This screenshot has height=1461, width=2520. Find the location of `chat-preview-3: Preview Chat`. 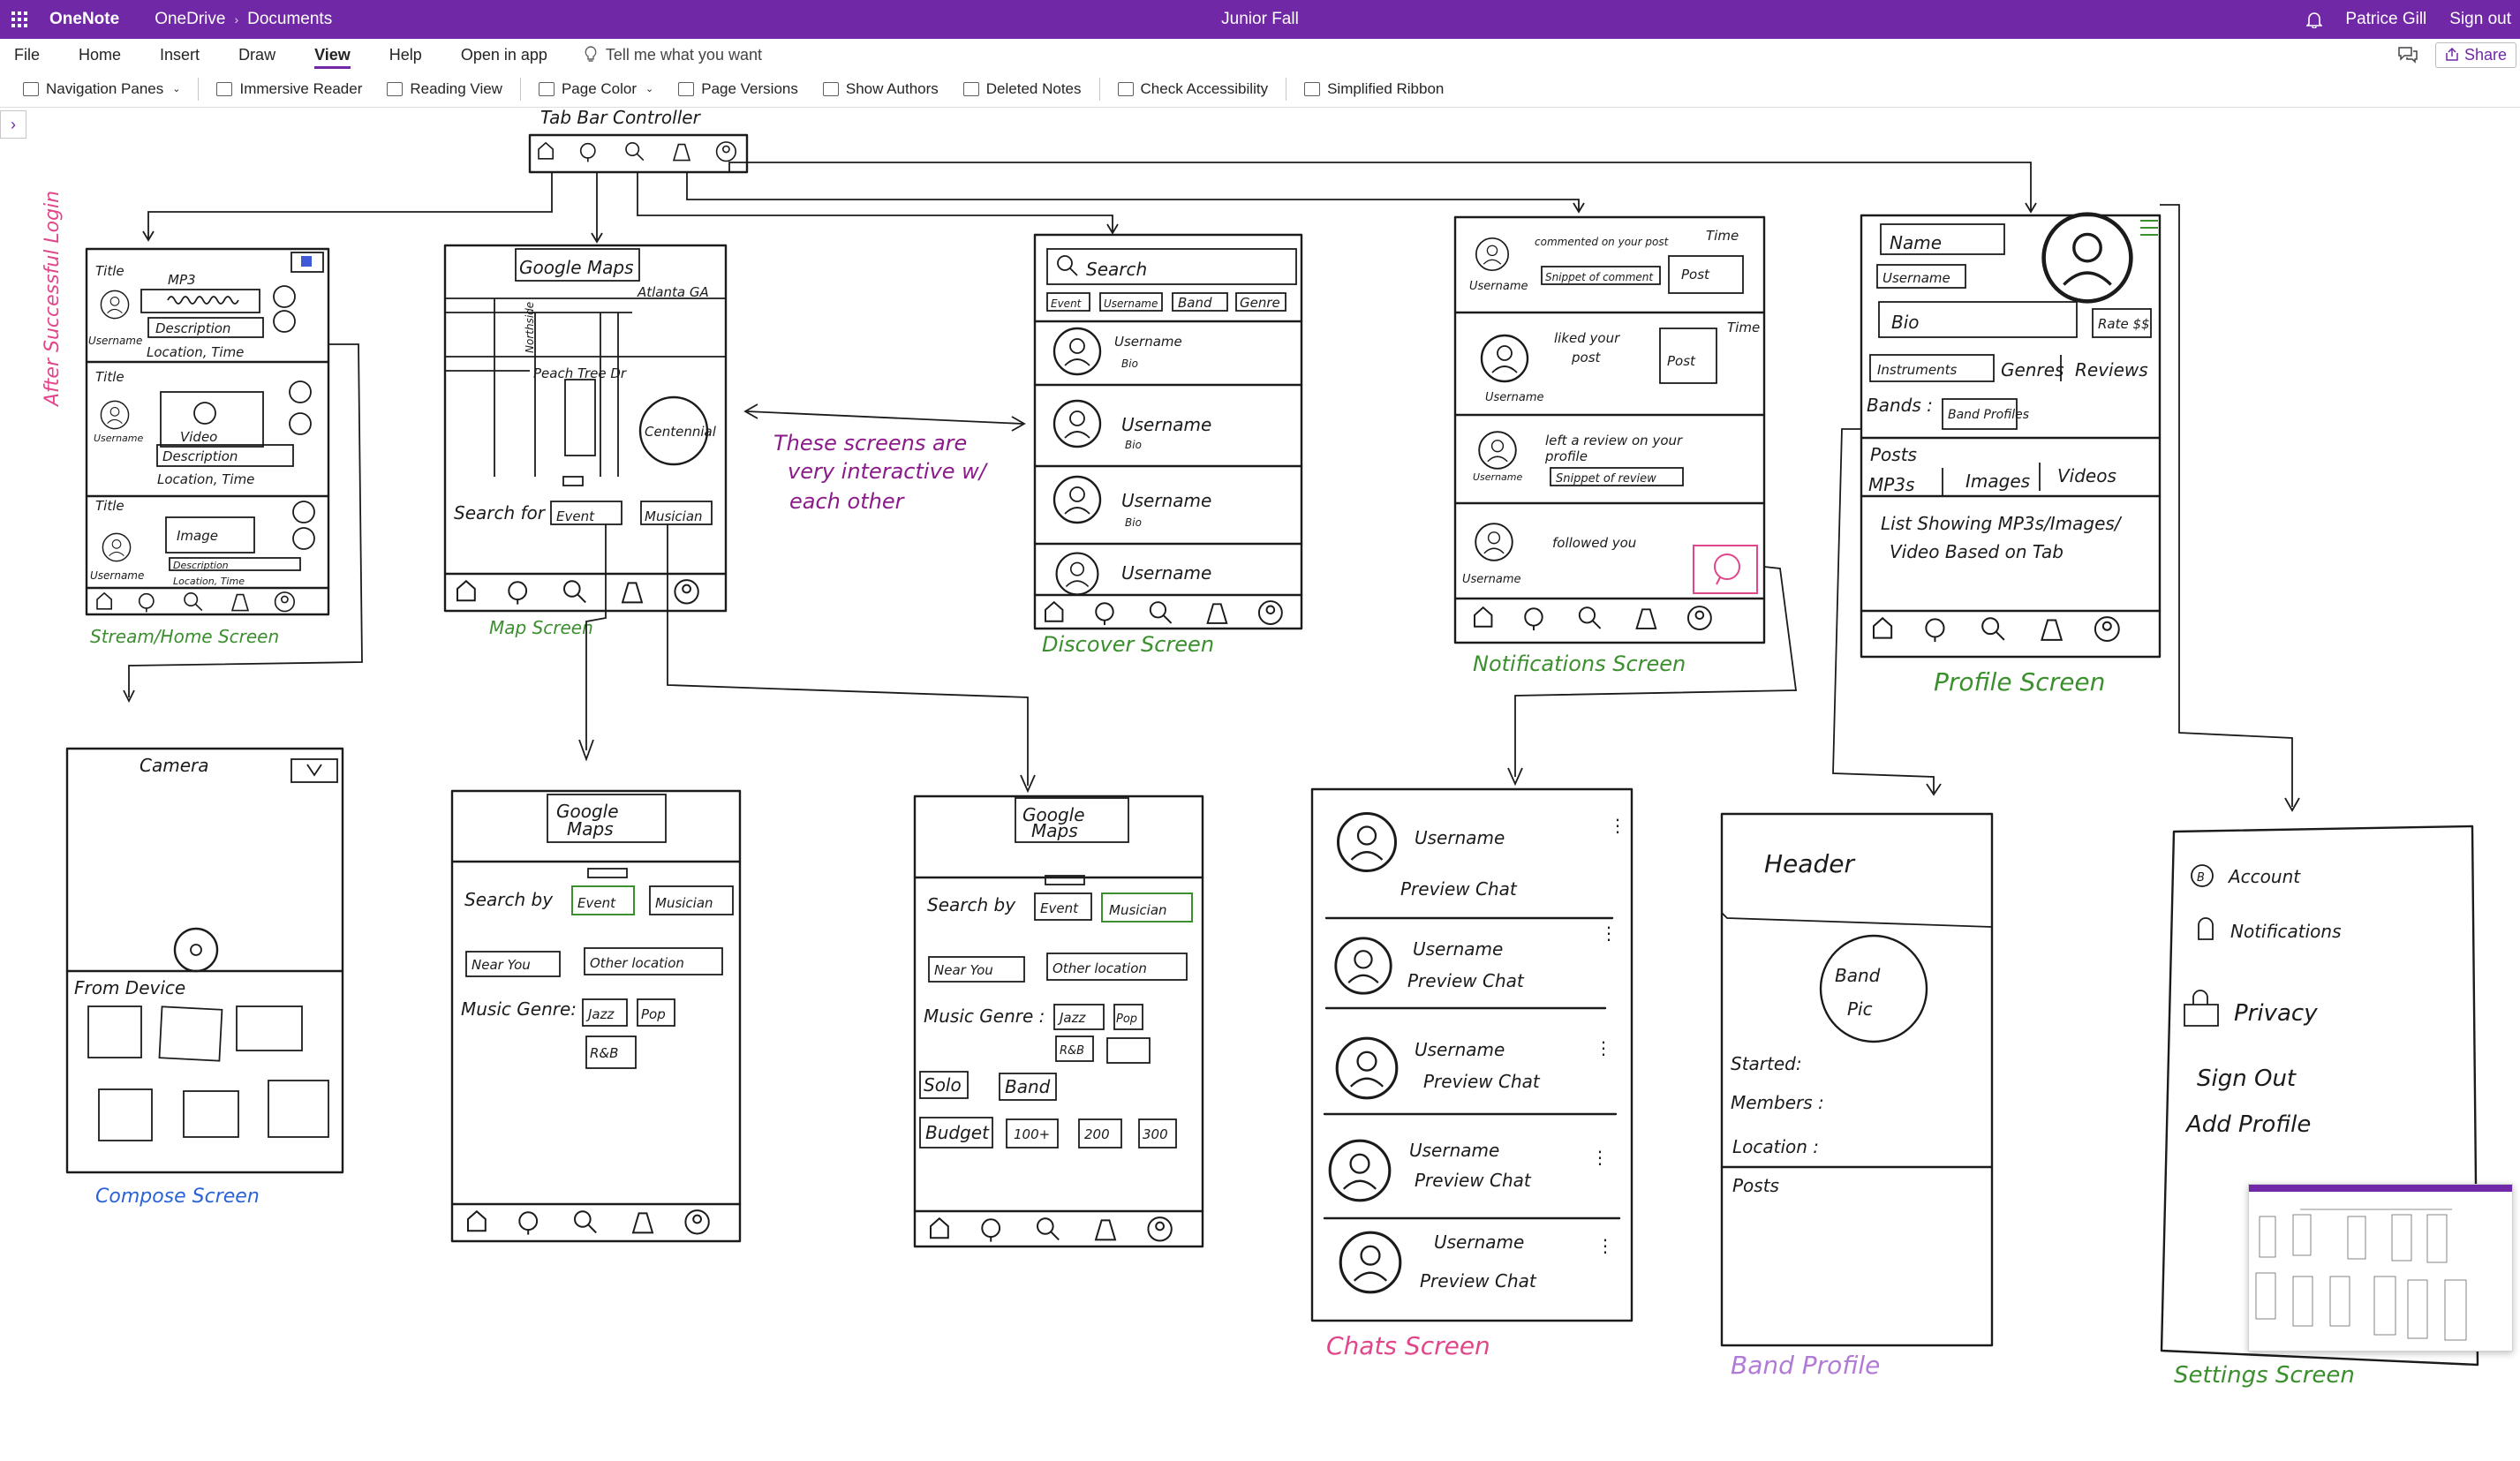

chat-preview-3: Preview Chat is located at coordinates (1482, 1081).